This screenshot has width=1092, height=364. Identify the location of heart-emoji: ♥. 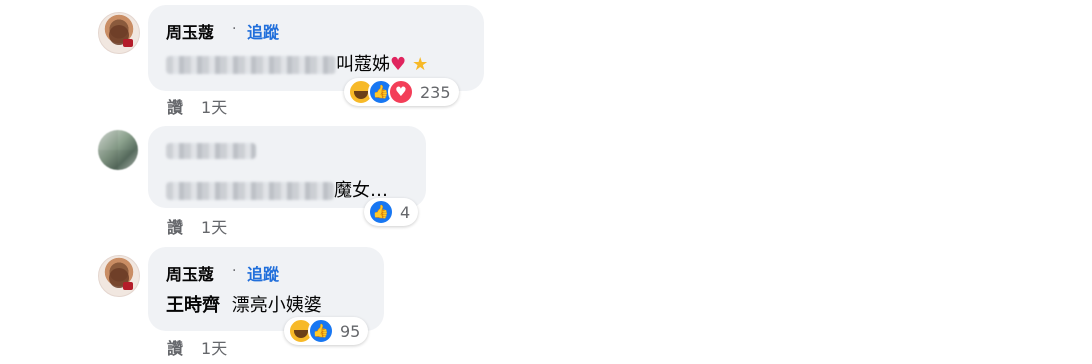
(398, 64).